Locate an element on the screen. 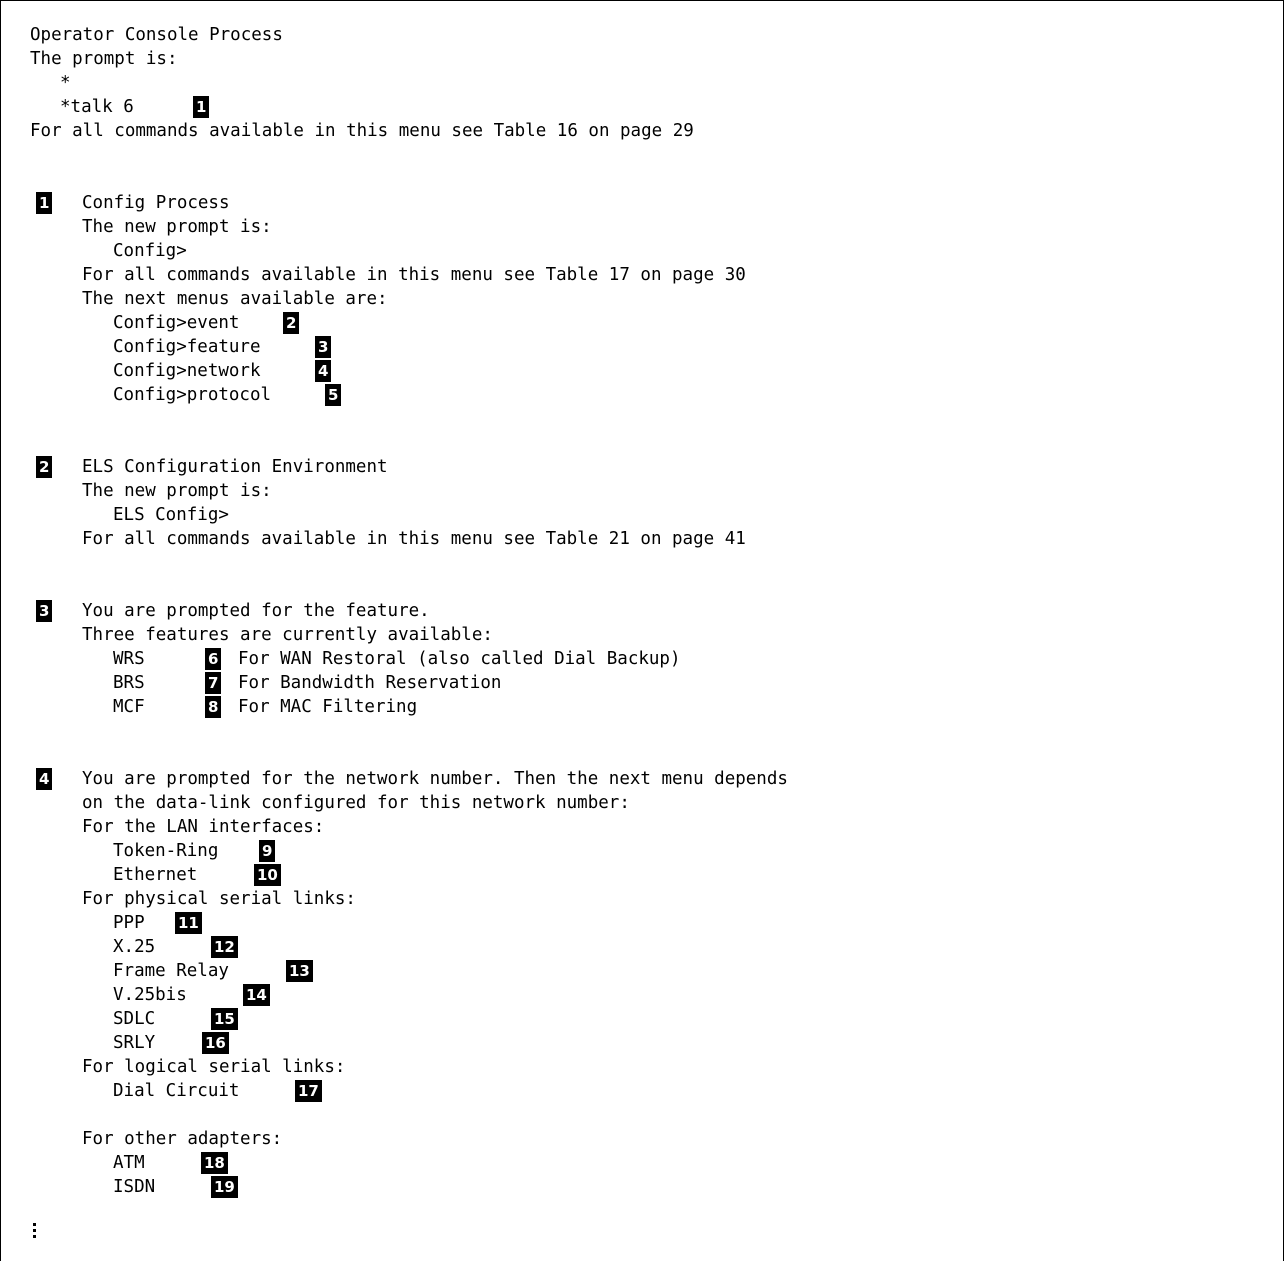 The image size is (1284, 1261). feature-code-mcf: MCF is located at coordinates (129, 707).